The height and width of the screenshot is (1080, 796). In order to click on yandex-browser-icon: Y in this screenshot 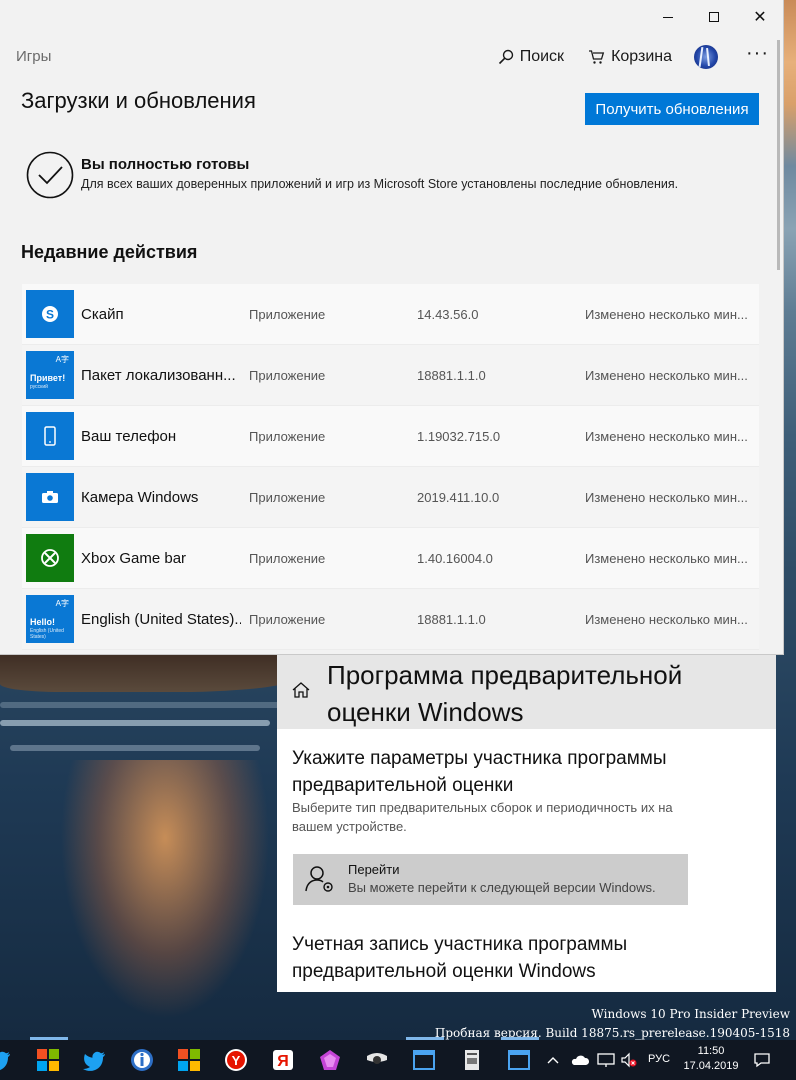, I will do `click(236, 1060)`.